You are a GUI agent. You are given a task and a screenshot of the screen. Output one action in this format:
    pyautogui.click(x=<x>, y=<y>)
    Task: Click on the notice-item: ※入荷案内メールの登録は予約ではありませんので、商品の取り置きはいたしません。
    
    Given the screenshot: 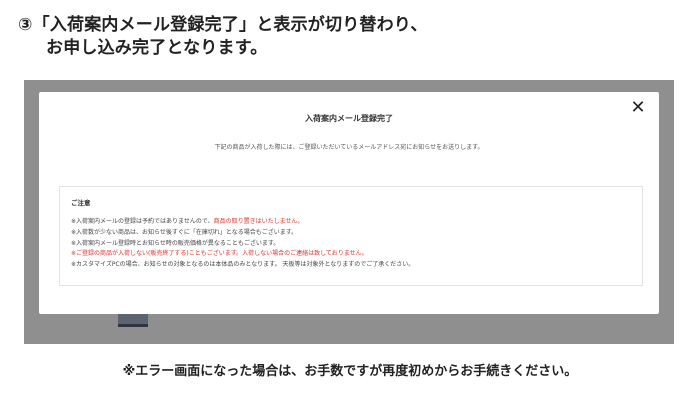 What is the action you would take?
    pyautogui.click(x=242, y=222)
    